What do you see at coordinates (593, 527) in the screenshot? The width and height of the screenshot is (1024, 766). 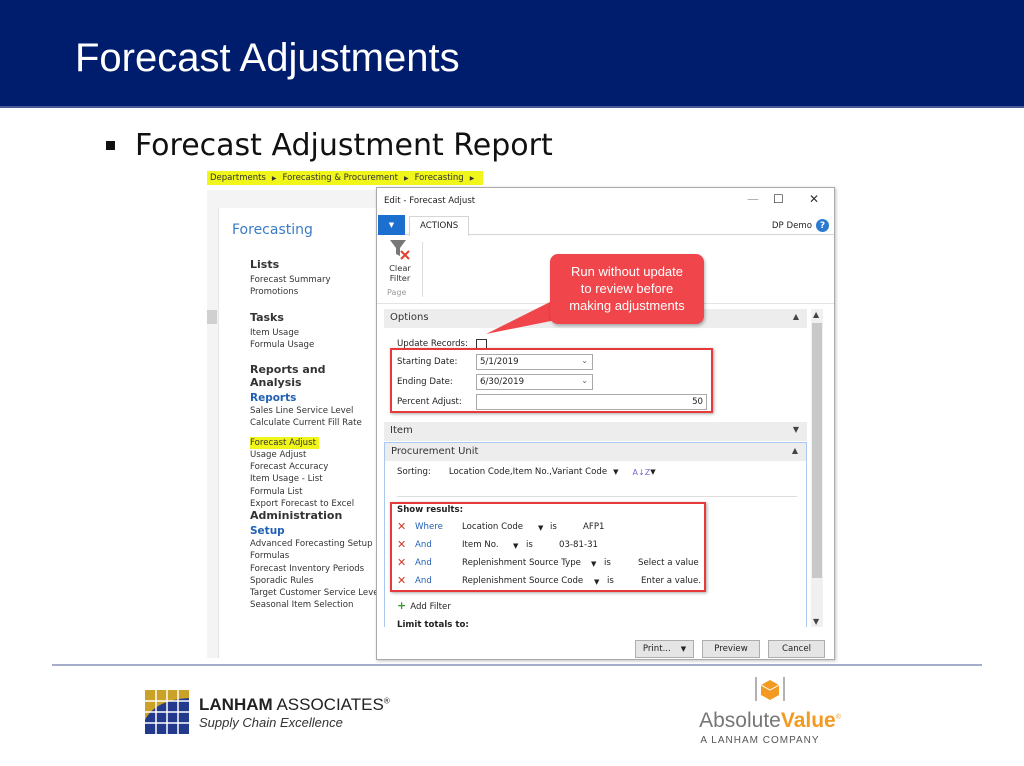 I see `filter-value: AFP1` at bounding box center [593, 527].